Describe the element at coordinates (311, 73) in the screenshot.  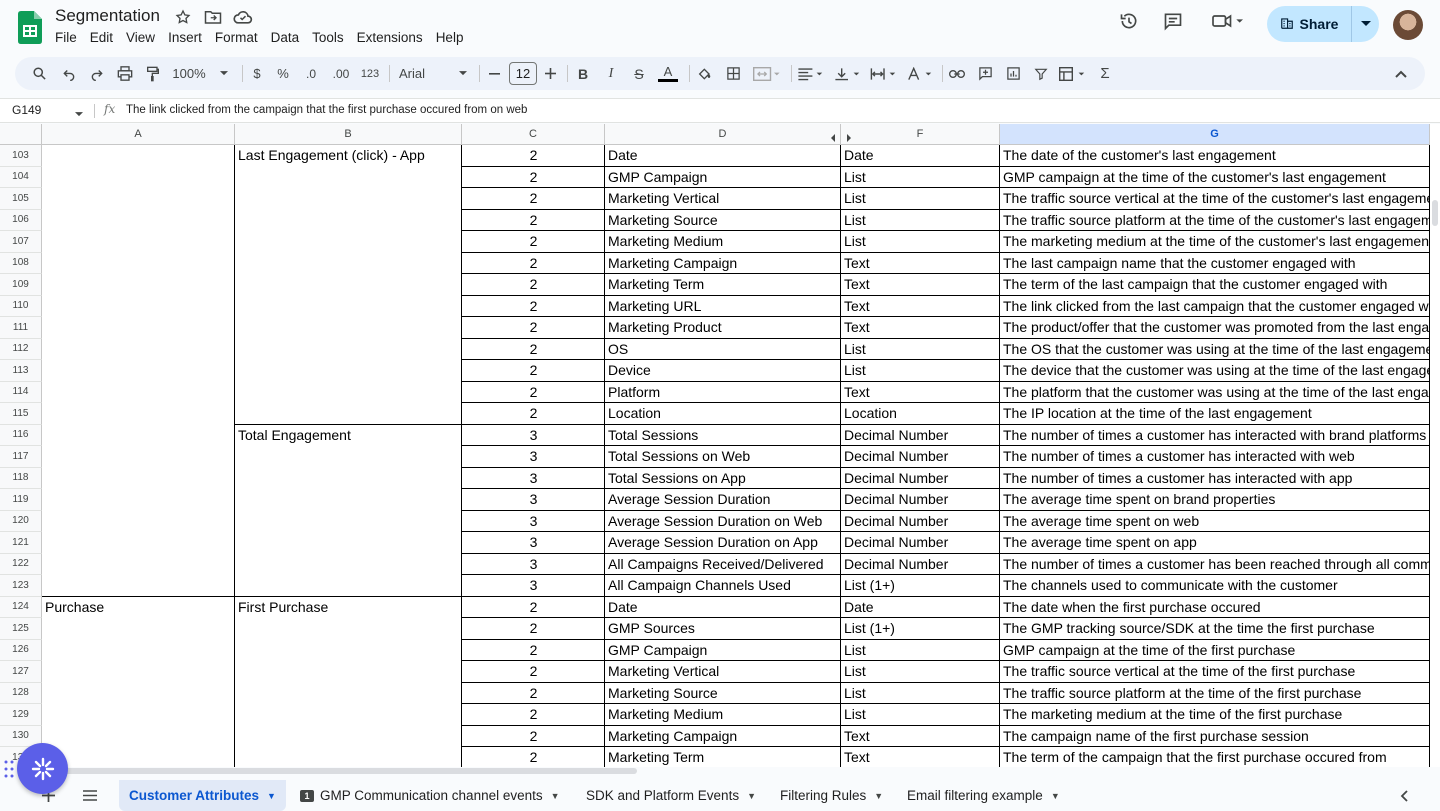
I see `decrease-decimal-button: .0` at that location.